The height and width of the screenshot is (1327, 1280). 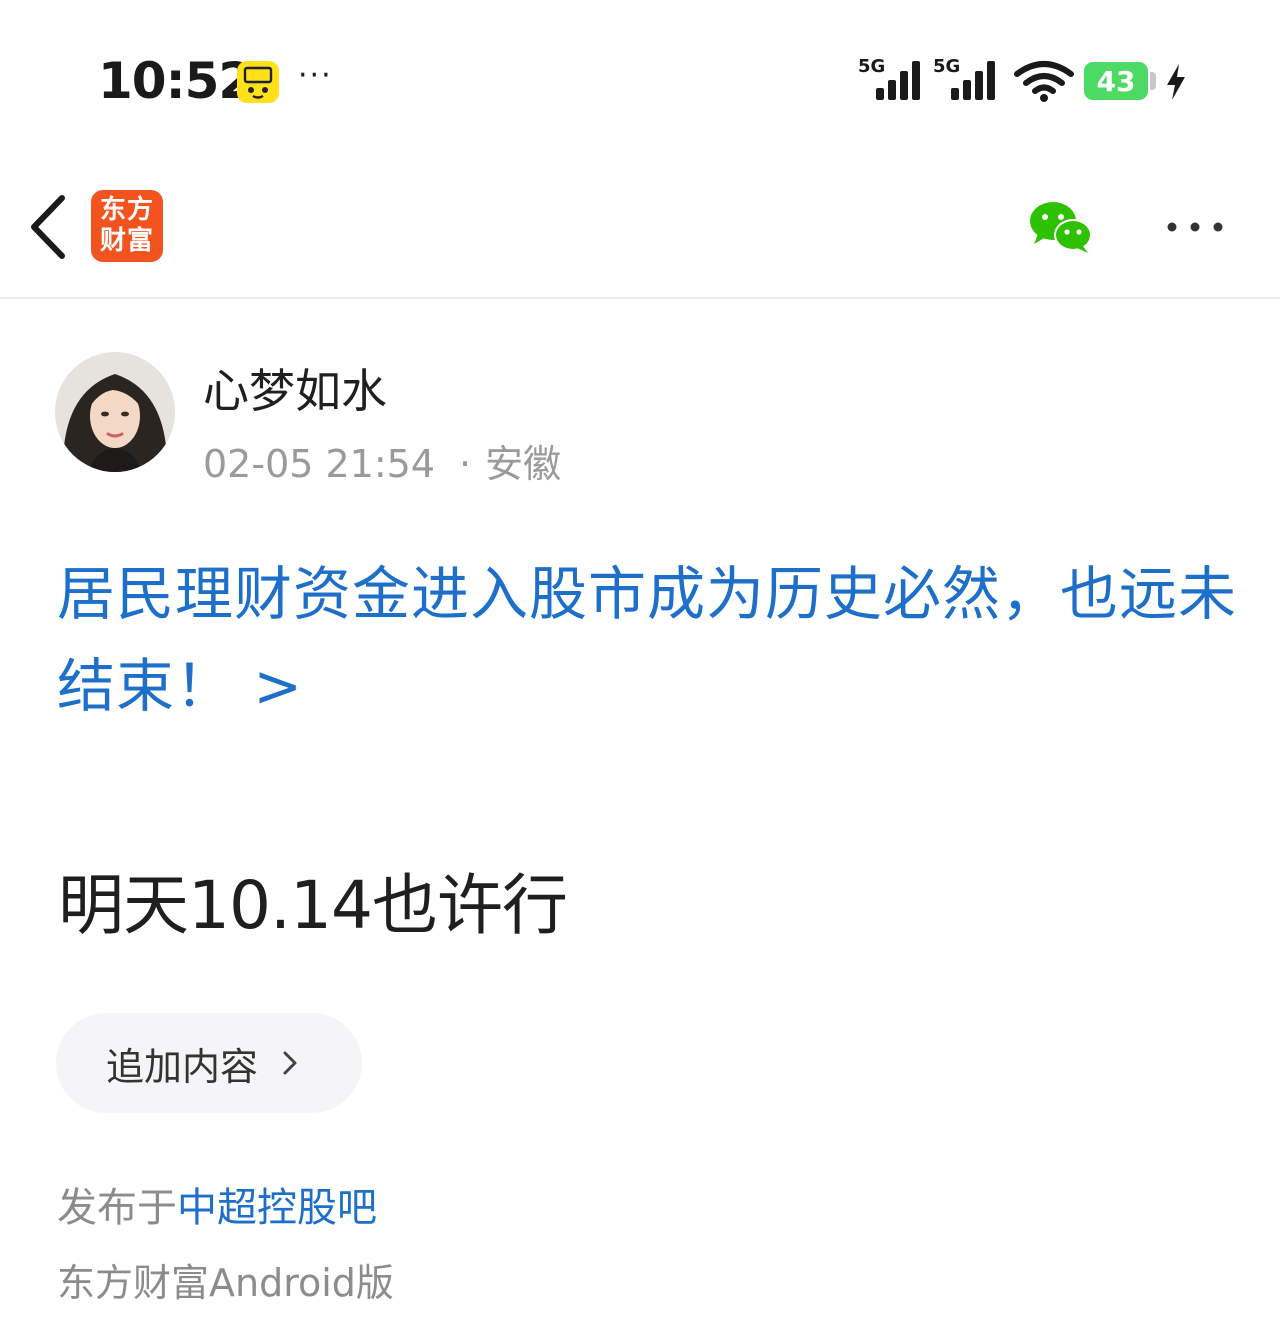 What do you see at coordinates (295, 388) in the screenshot?
I see `author-name: 心梦如水` at bounding box center [295, 388].